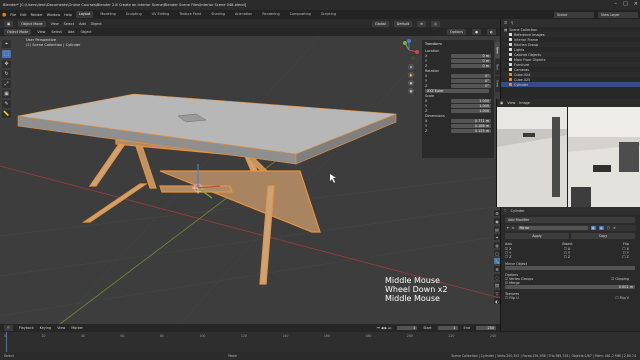 The height and width of the screenshot is (360, 640). I want to click on proportional-edit-icon: ◎, so click(435, 23).